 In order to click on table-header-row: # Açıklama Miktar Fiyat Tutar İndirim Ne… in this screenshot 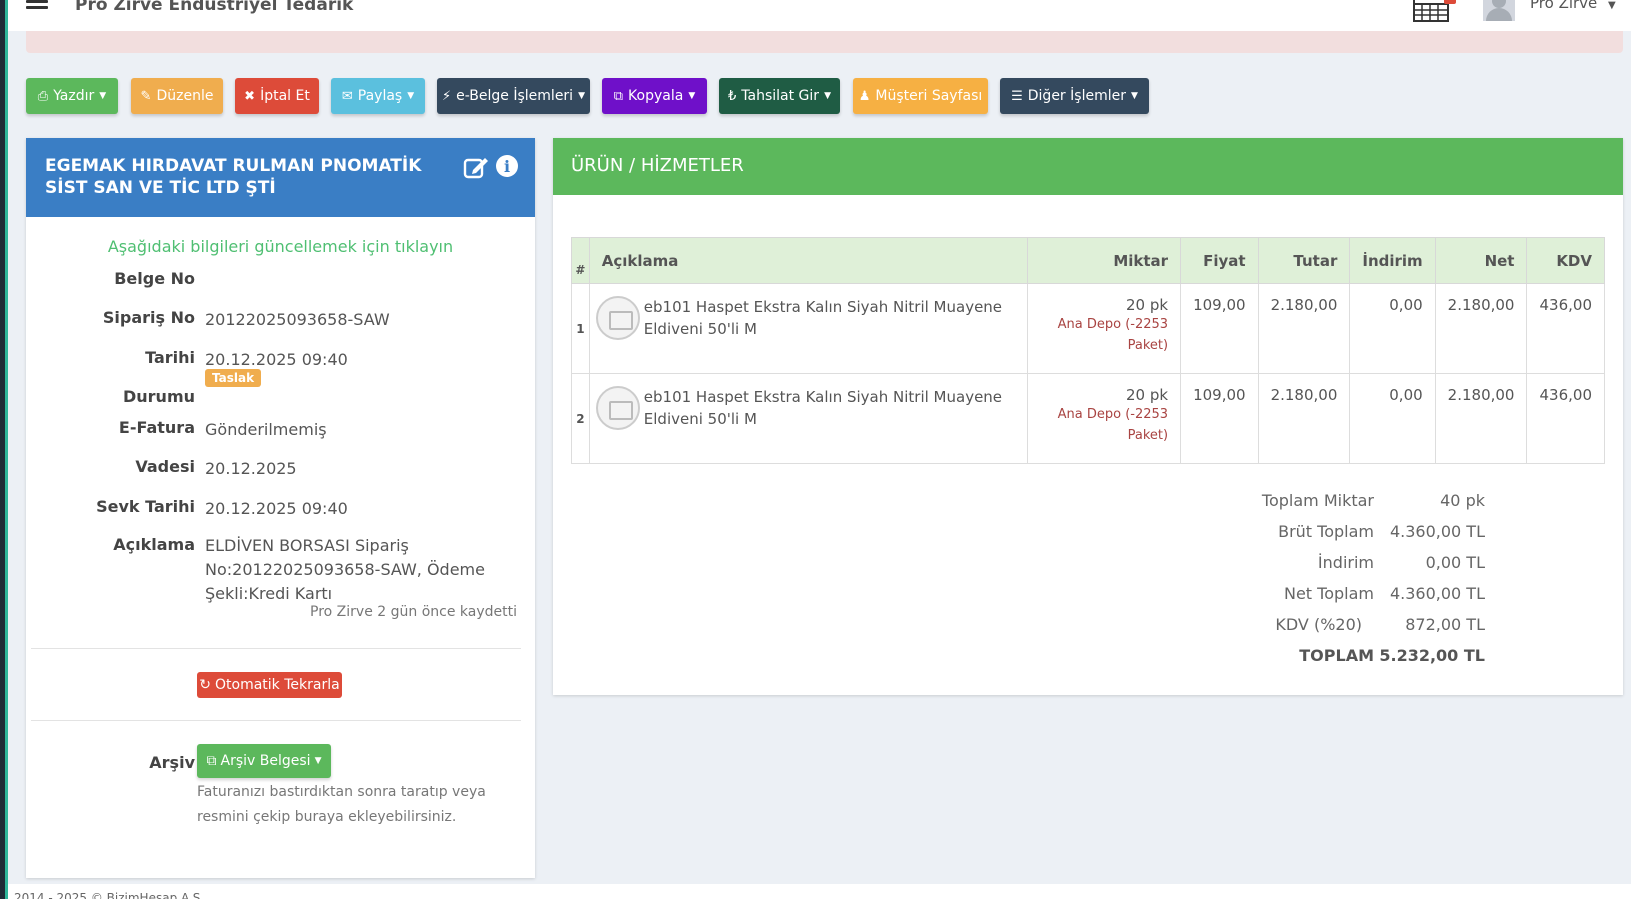, I will do `click(1088, 260)`.